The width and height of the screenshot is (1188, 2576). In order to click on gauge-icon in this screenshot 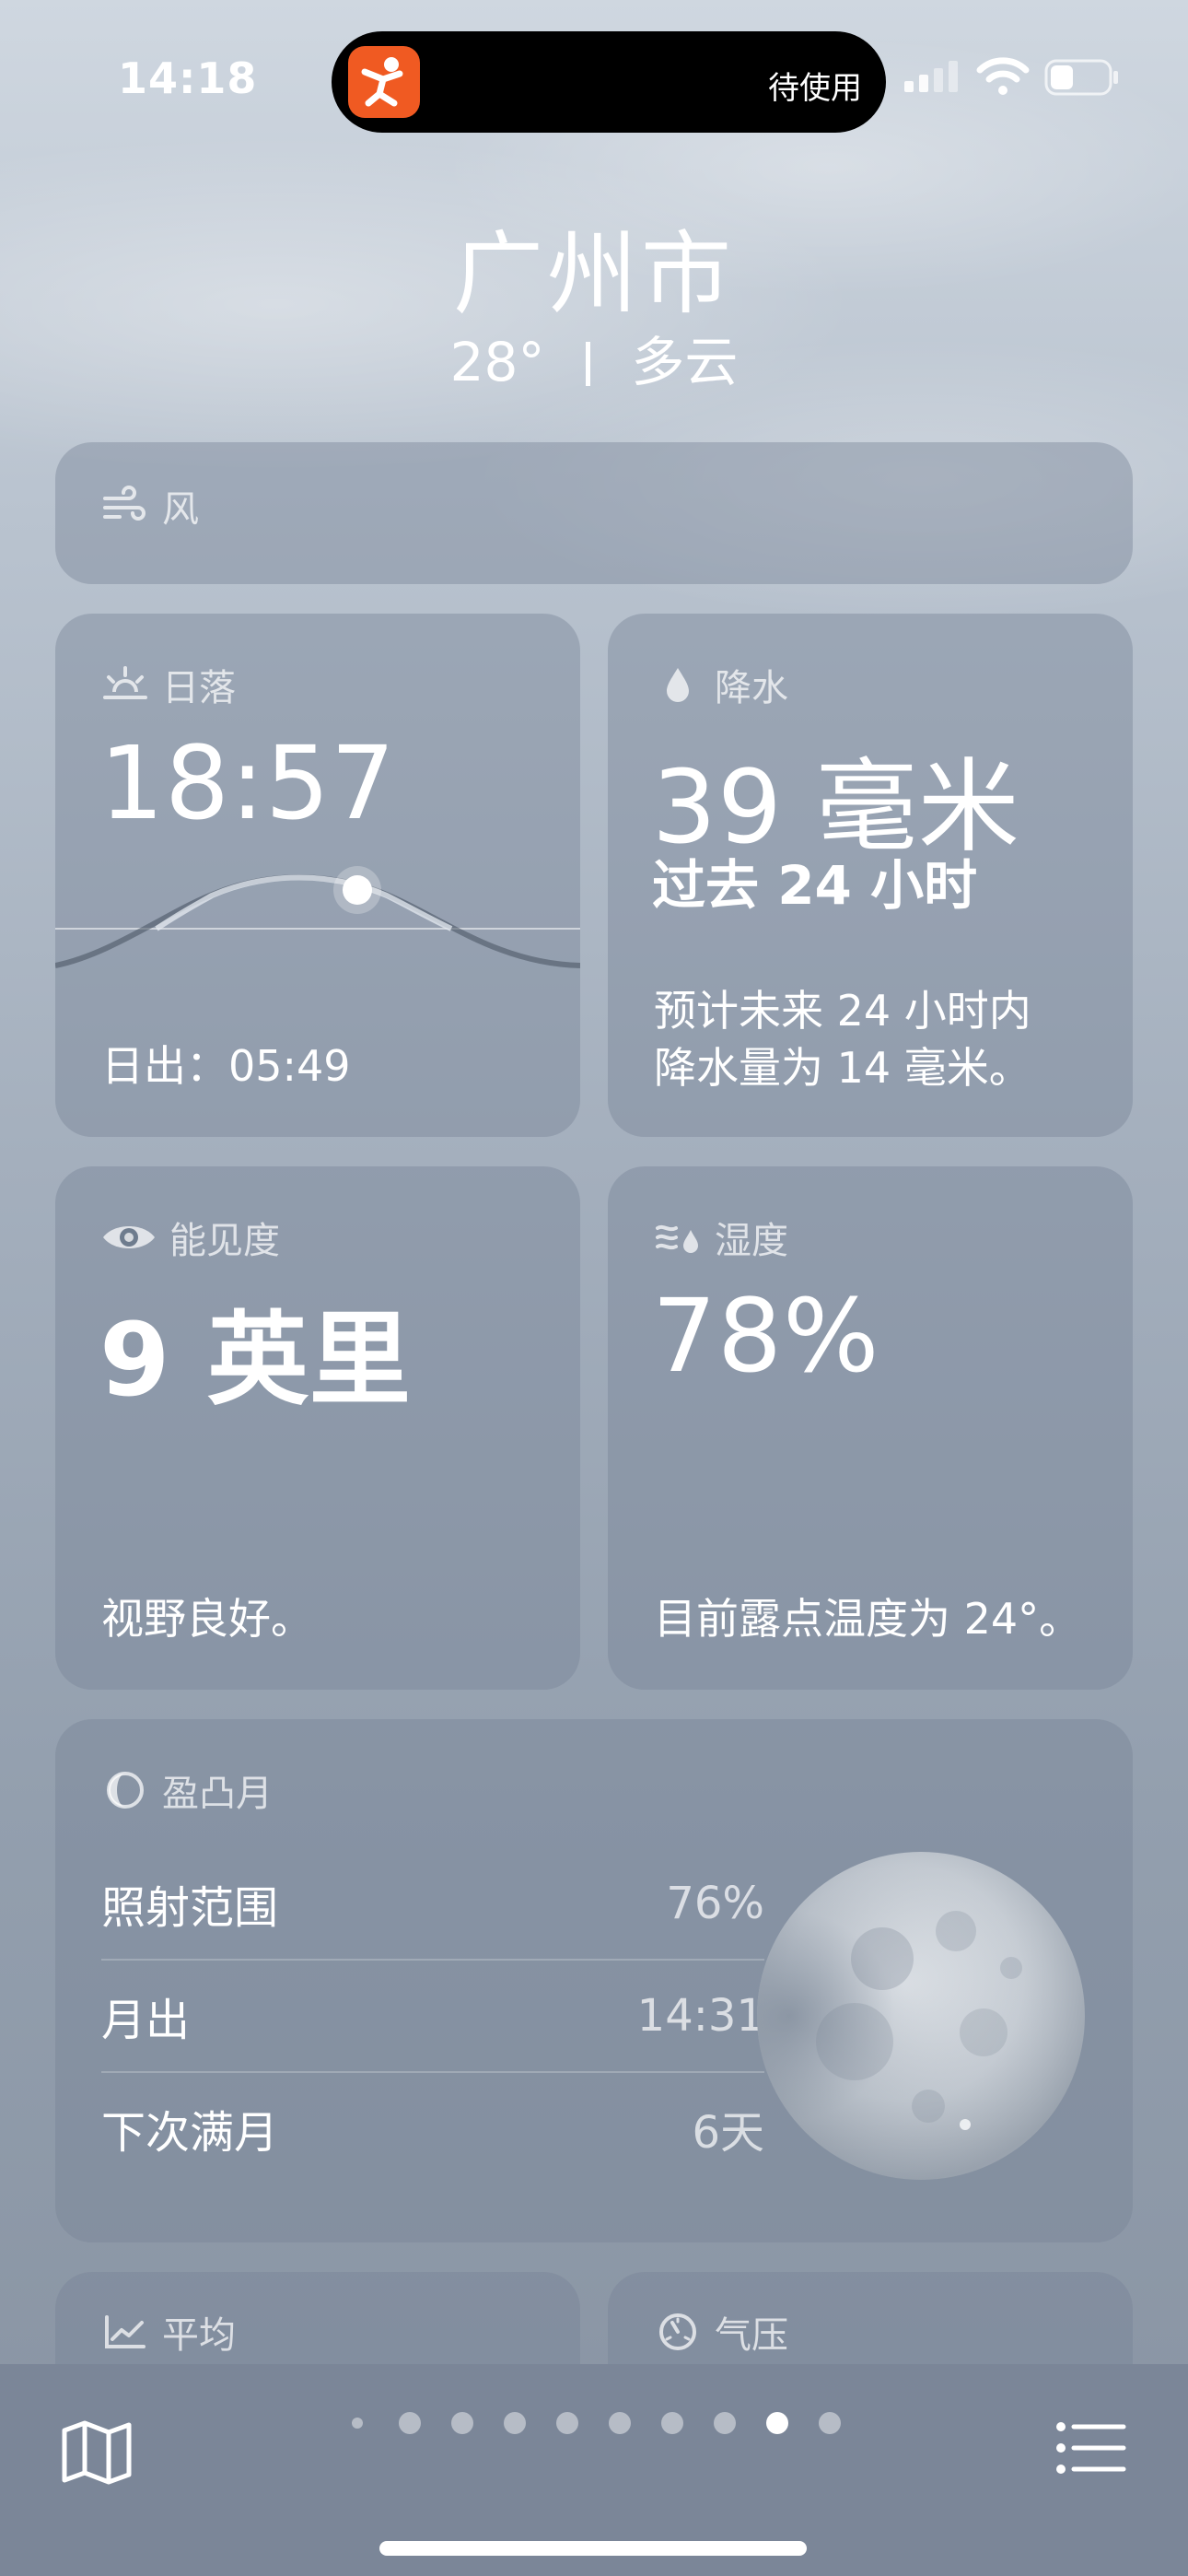, I will do `click(677, 2331)`.